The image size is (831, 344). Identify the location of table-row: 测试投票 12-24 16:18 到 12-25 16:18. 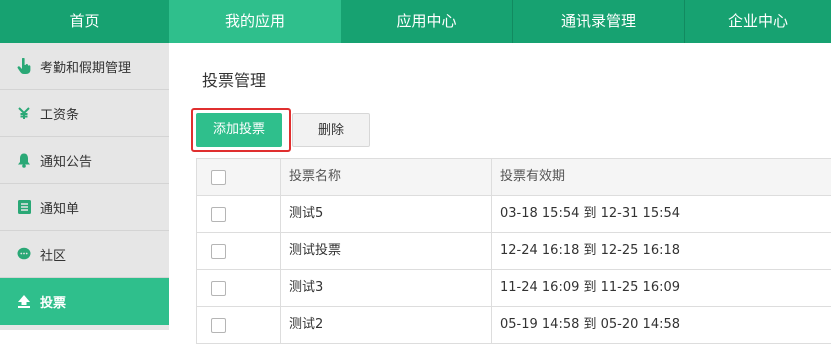
(513, 251).